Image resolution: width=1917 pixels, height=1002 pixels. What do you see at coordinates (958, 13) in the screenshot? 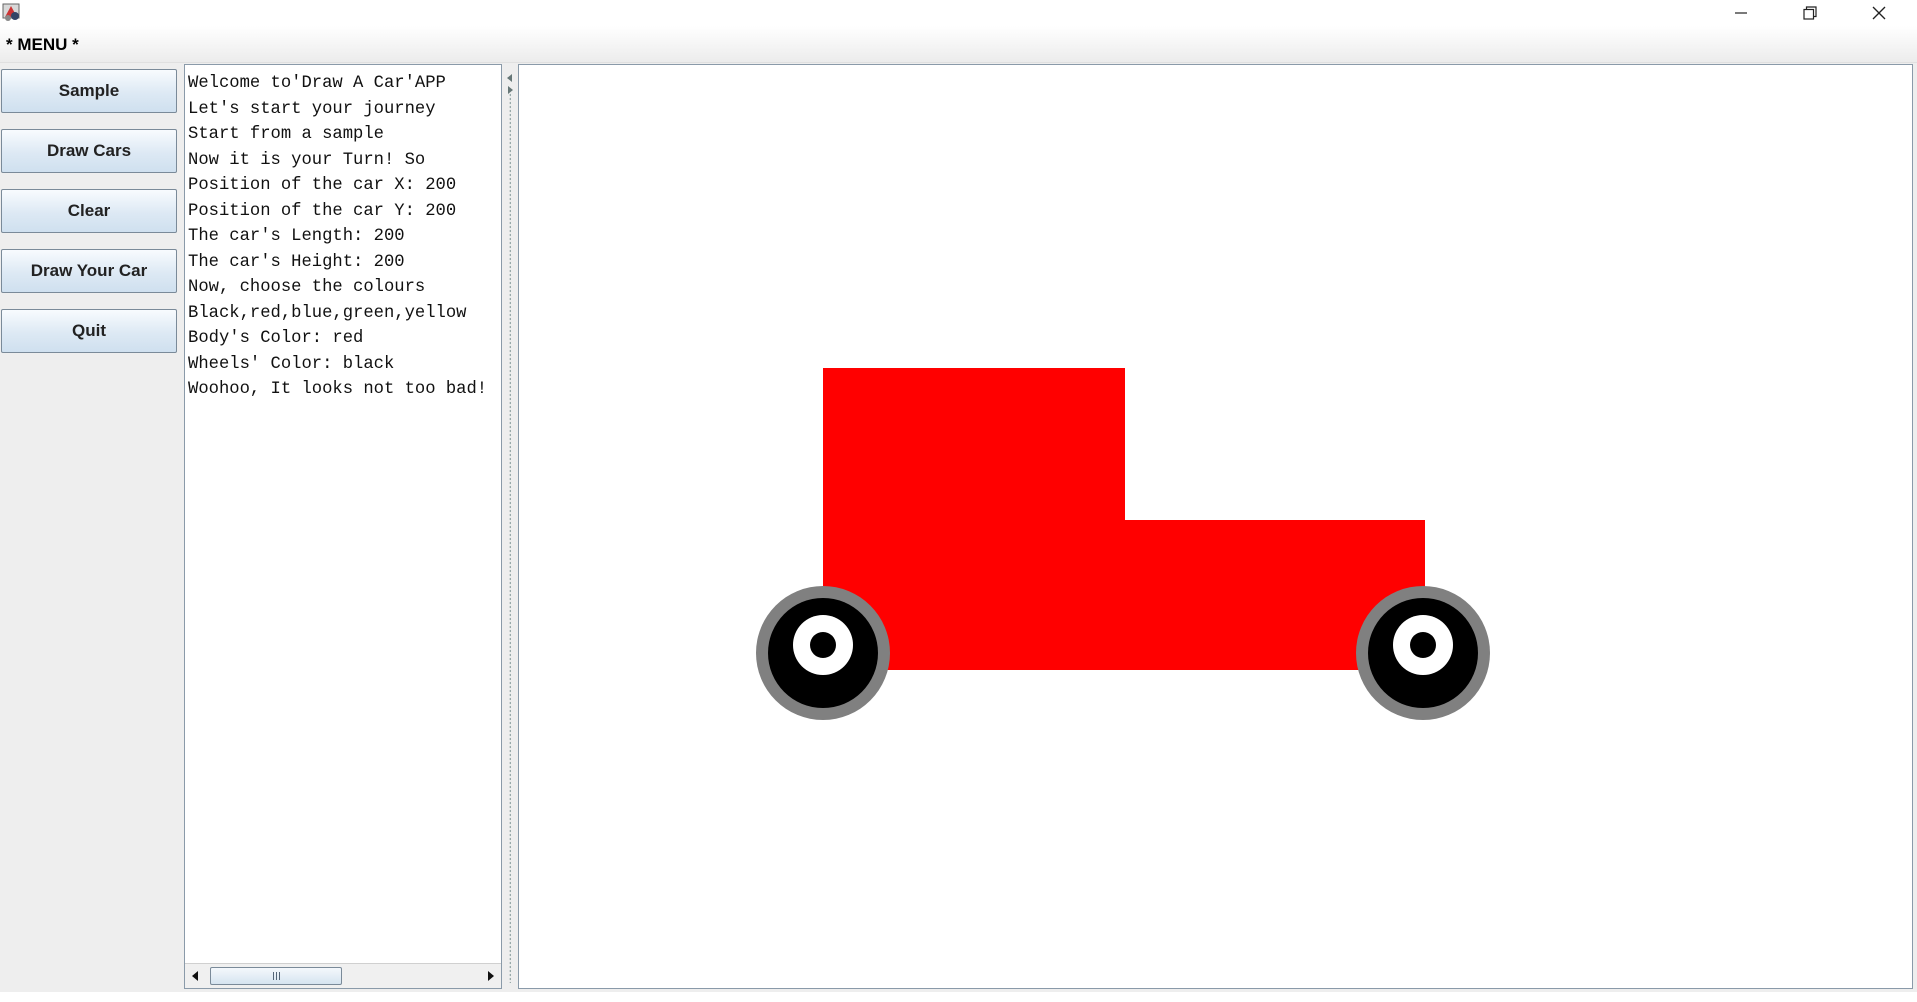
I see `title-bar` at bounding box center [958, 13].